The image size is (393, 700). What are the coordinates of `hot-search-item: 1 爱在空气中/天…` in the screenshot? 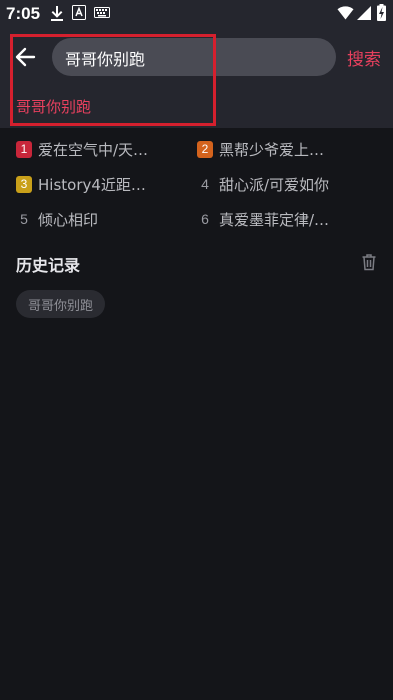 It's located at (82, 149).